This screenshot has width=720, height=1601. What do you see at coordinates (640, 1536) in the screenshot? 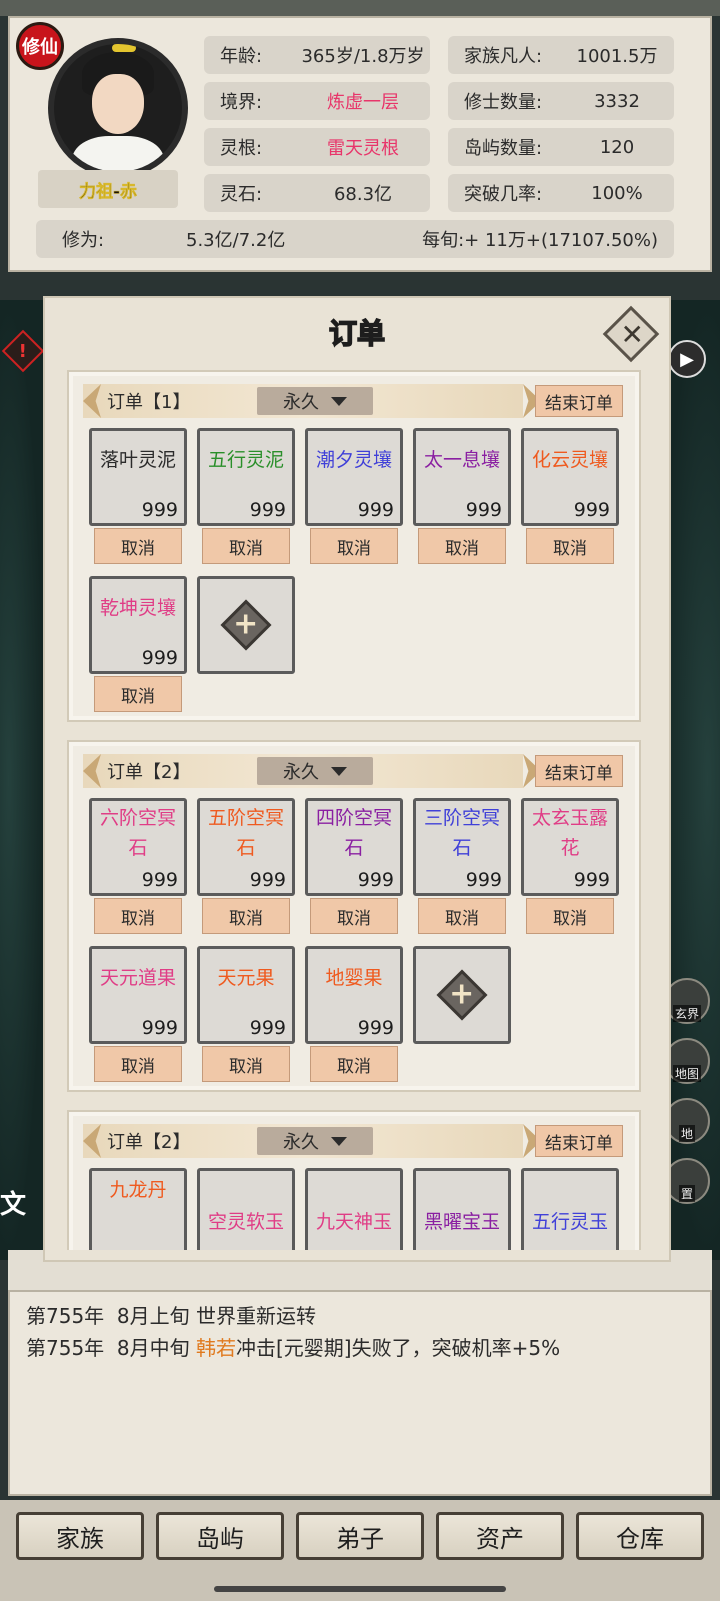
I see `nav-warehouse-button: 仓库` at bounding box center [640, 1536].